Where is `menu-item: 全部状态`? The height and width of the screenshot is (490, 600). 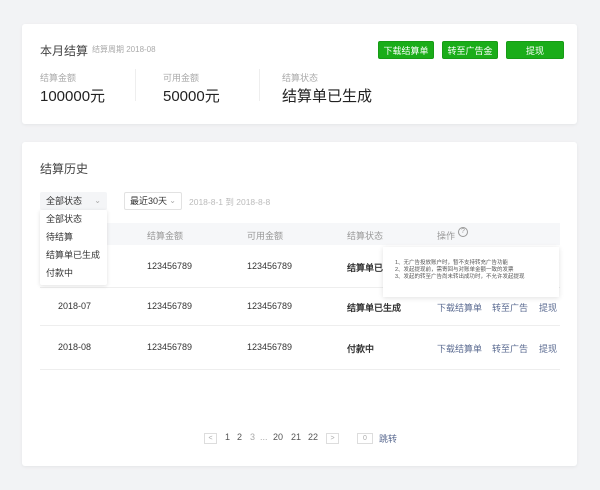
menu-item: 全部状态 is located at coordinates (73, 219).